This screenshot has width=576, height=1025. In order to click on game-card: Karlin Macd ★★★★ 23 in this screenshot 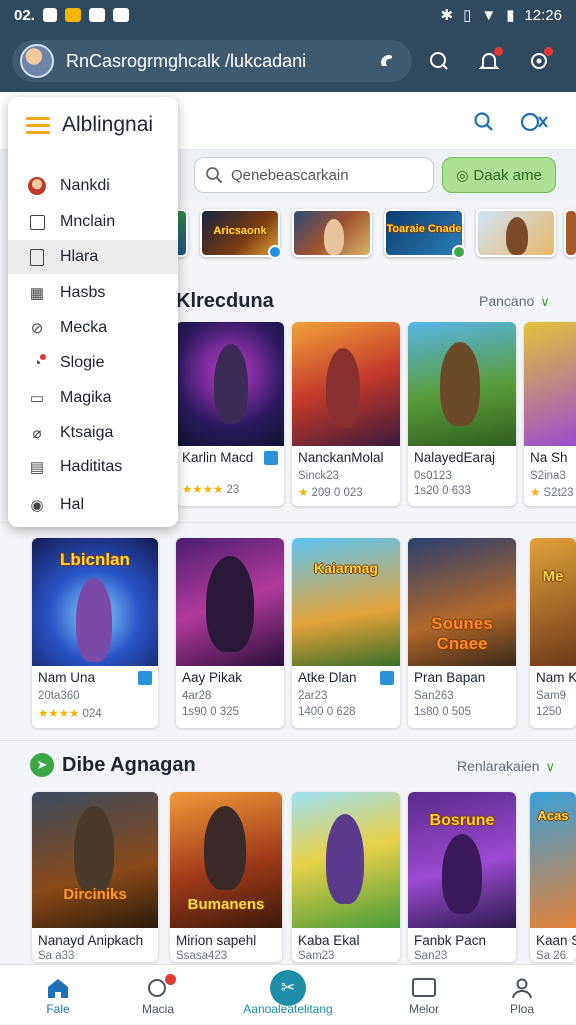, I will do `click(230, 414)`.